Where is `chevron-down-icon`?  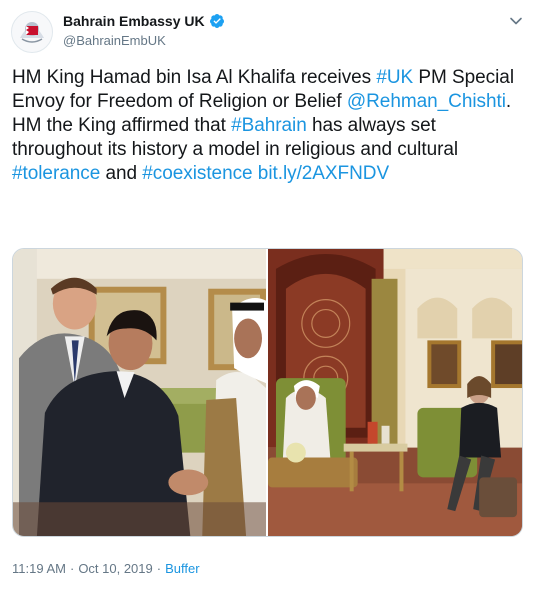 chevron-down-icon is located at coordinates (516, 21).